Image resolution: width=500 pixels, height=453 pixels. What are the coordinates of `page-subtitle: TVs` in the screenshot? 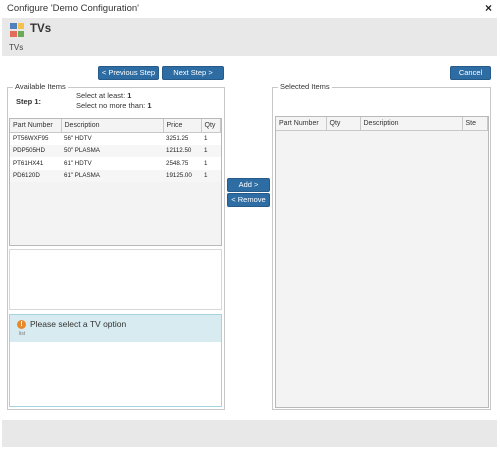 It's located at (16, 47).